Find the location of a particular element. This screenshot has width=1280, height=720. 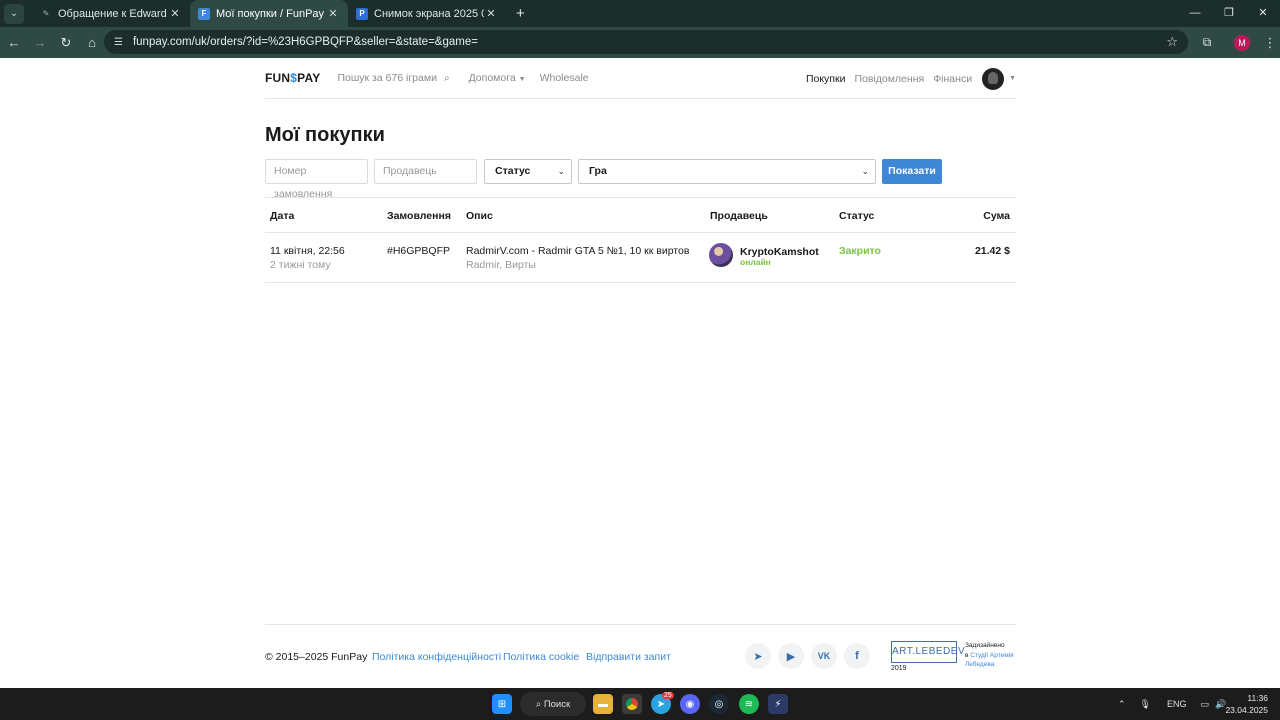

col-seller: Продавець is located at coordinates (739, 216).